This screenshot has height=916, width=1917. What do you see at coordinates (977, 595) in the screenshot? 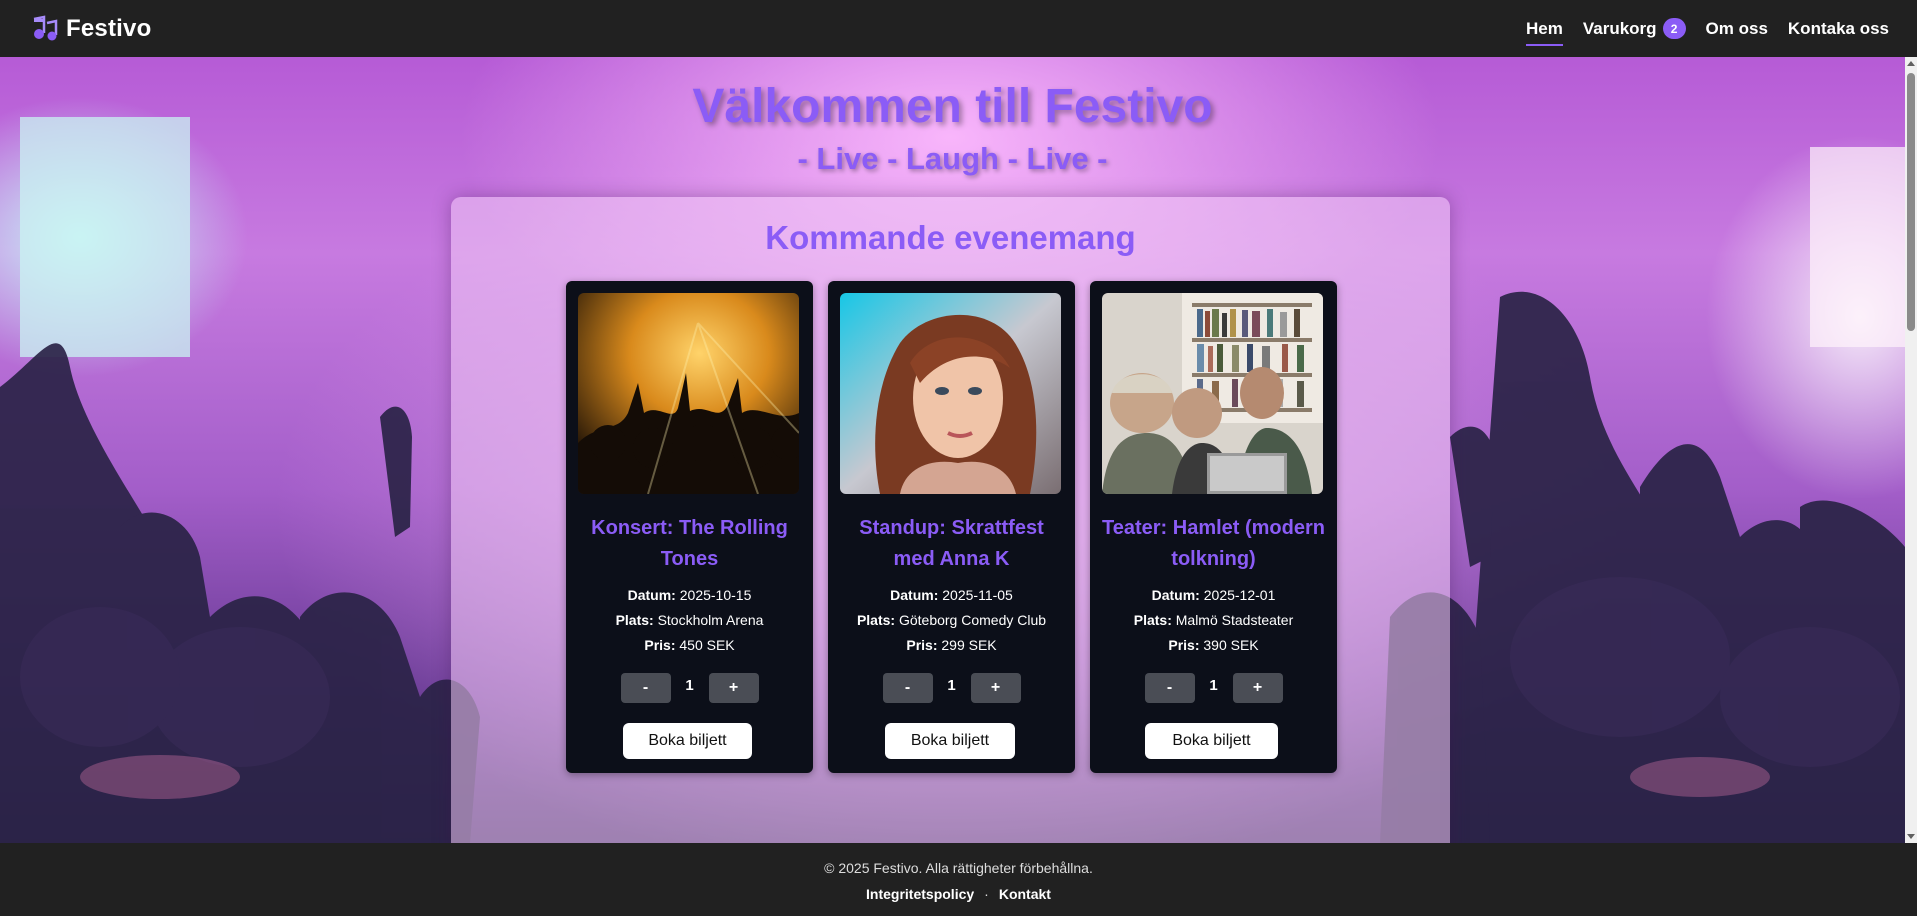
I see `date-value: 2025-11-05` at bounding box center [977, 595].